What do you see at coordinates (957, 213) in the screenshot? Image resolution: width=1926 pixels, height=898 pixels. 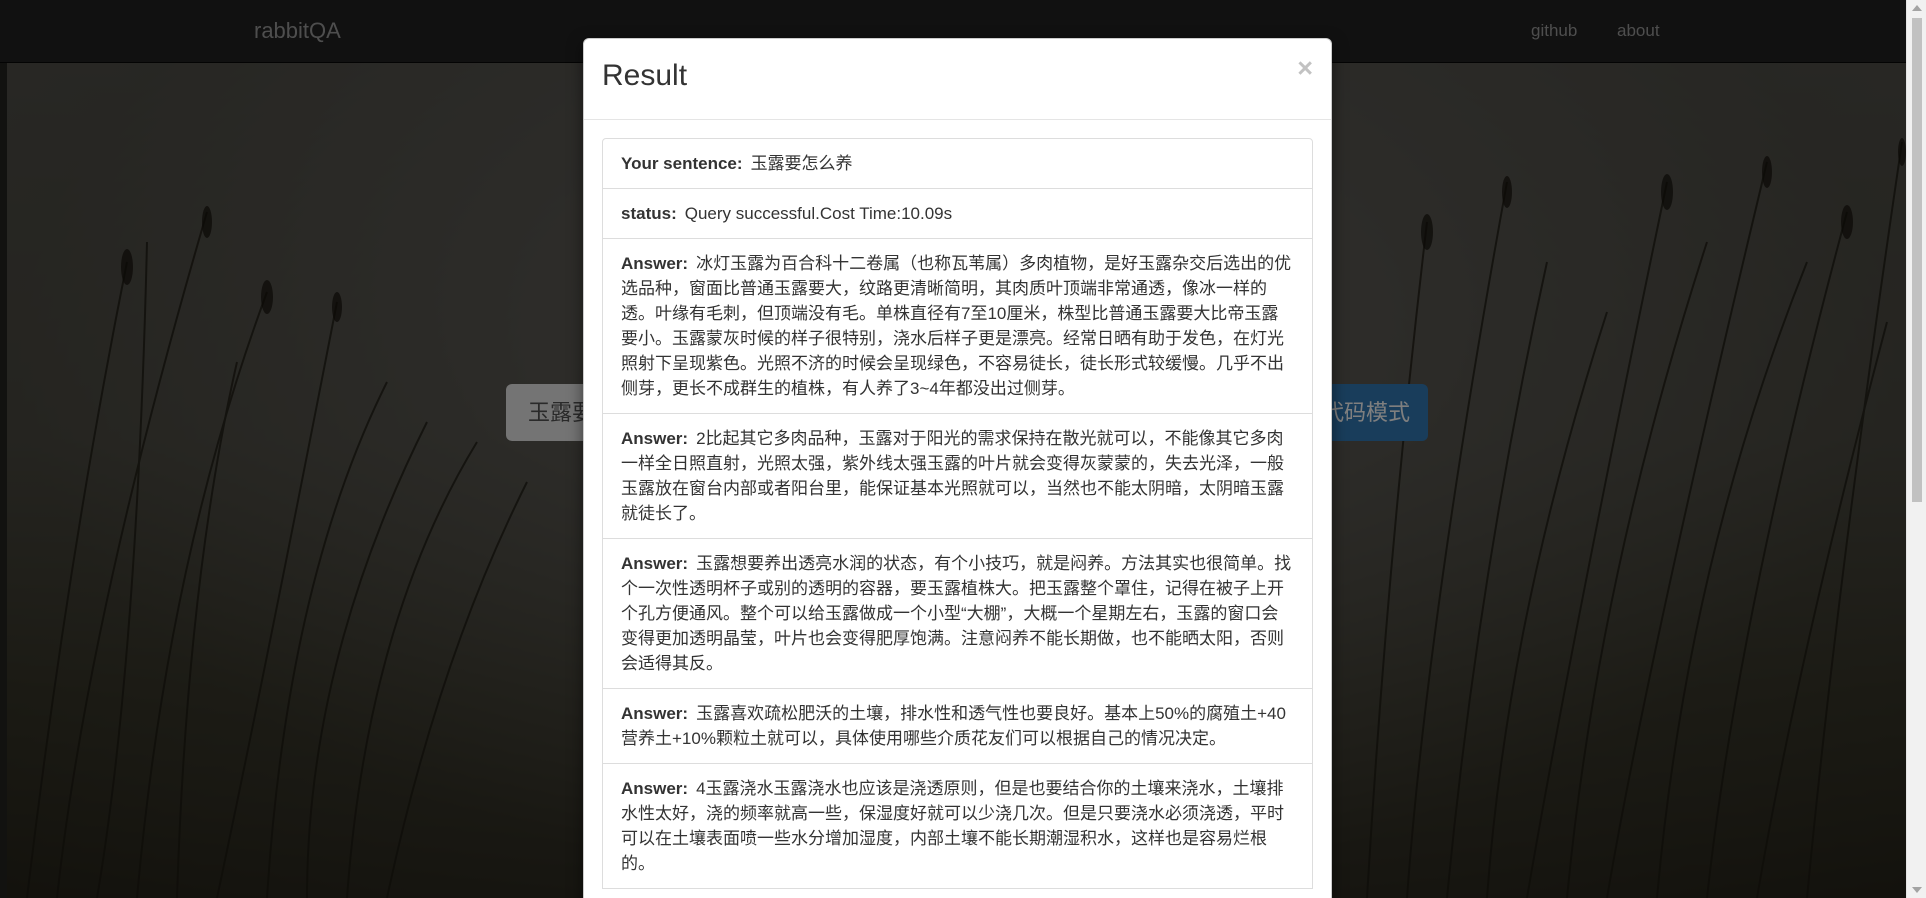 I see `status-item: status: Query successful.Cost Time:10.09s` at bounding box center [957, 213].